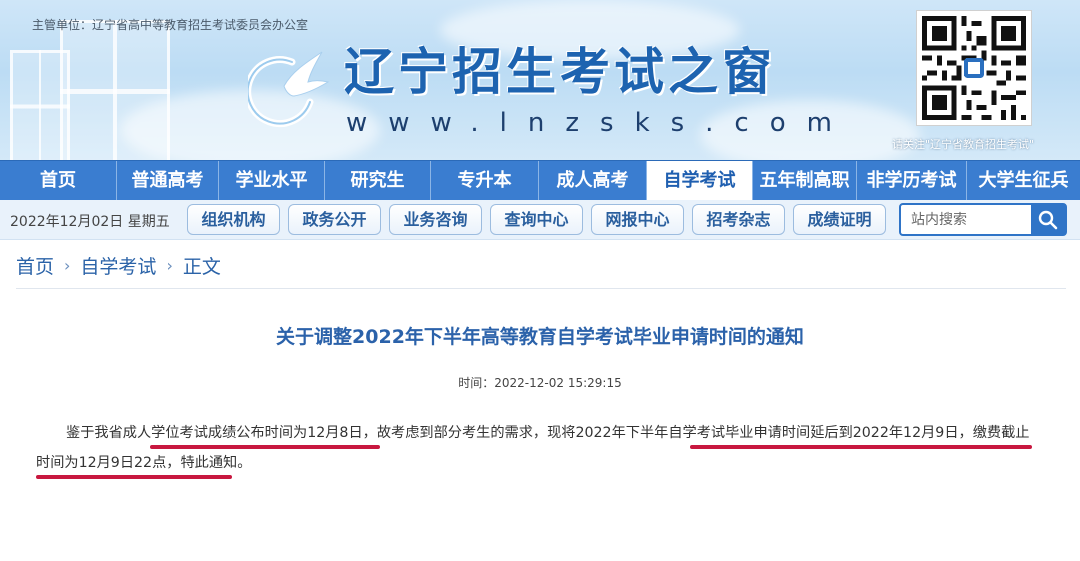 The height and width of the screenshot is (561, 1080). I want to click on breadcrumb-home: 首页, so click(35, 265).